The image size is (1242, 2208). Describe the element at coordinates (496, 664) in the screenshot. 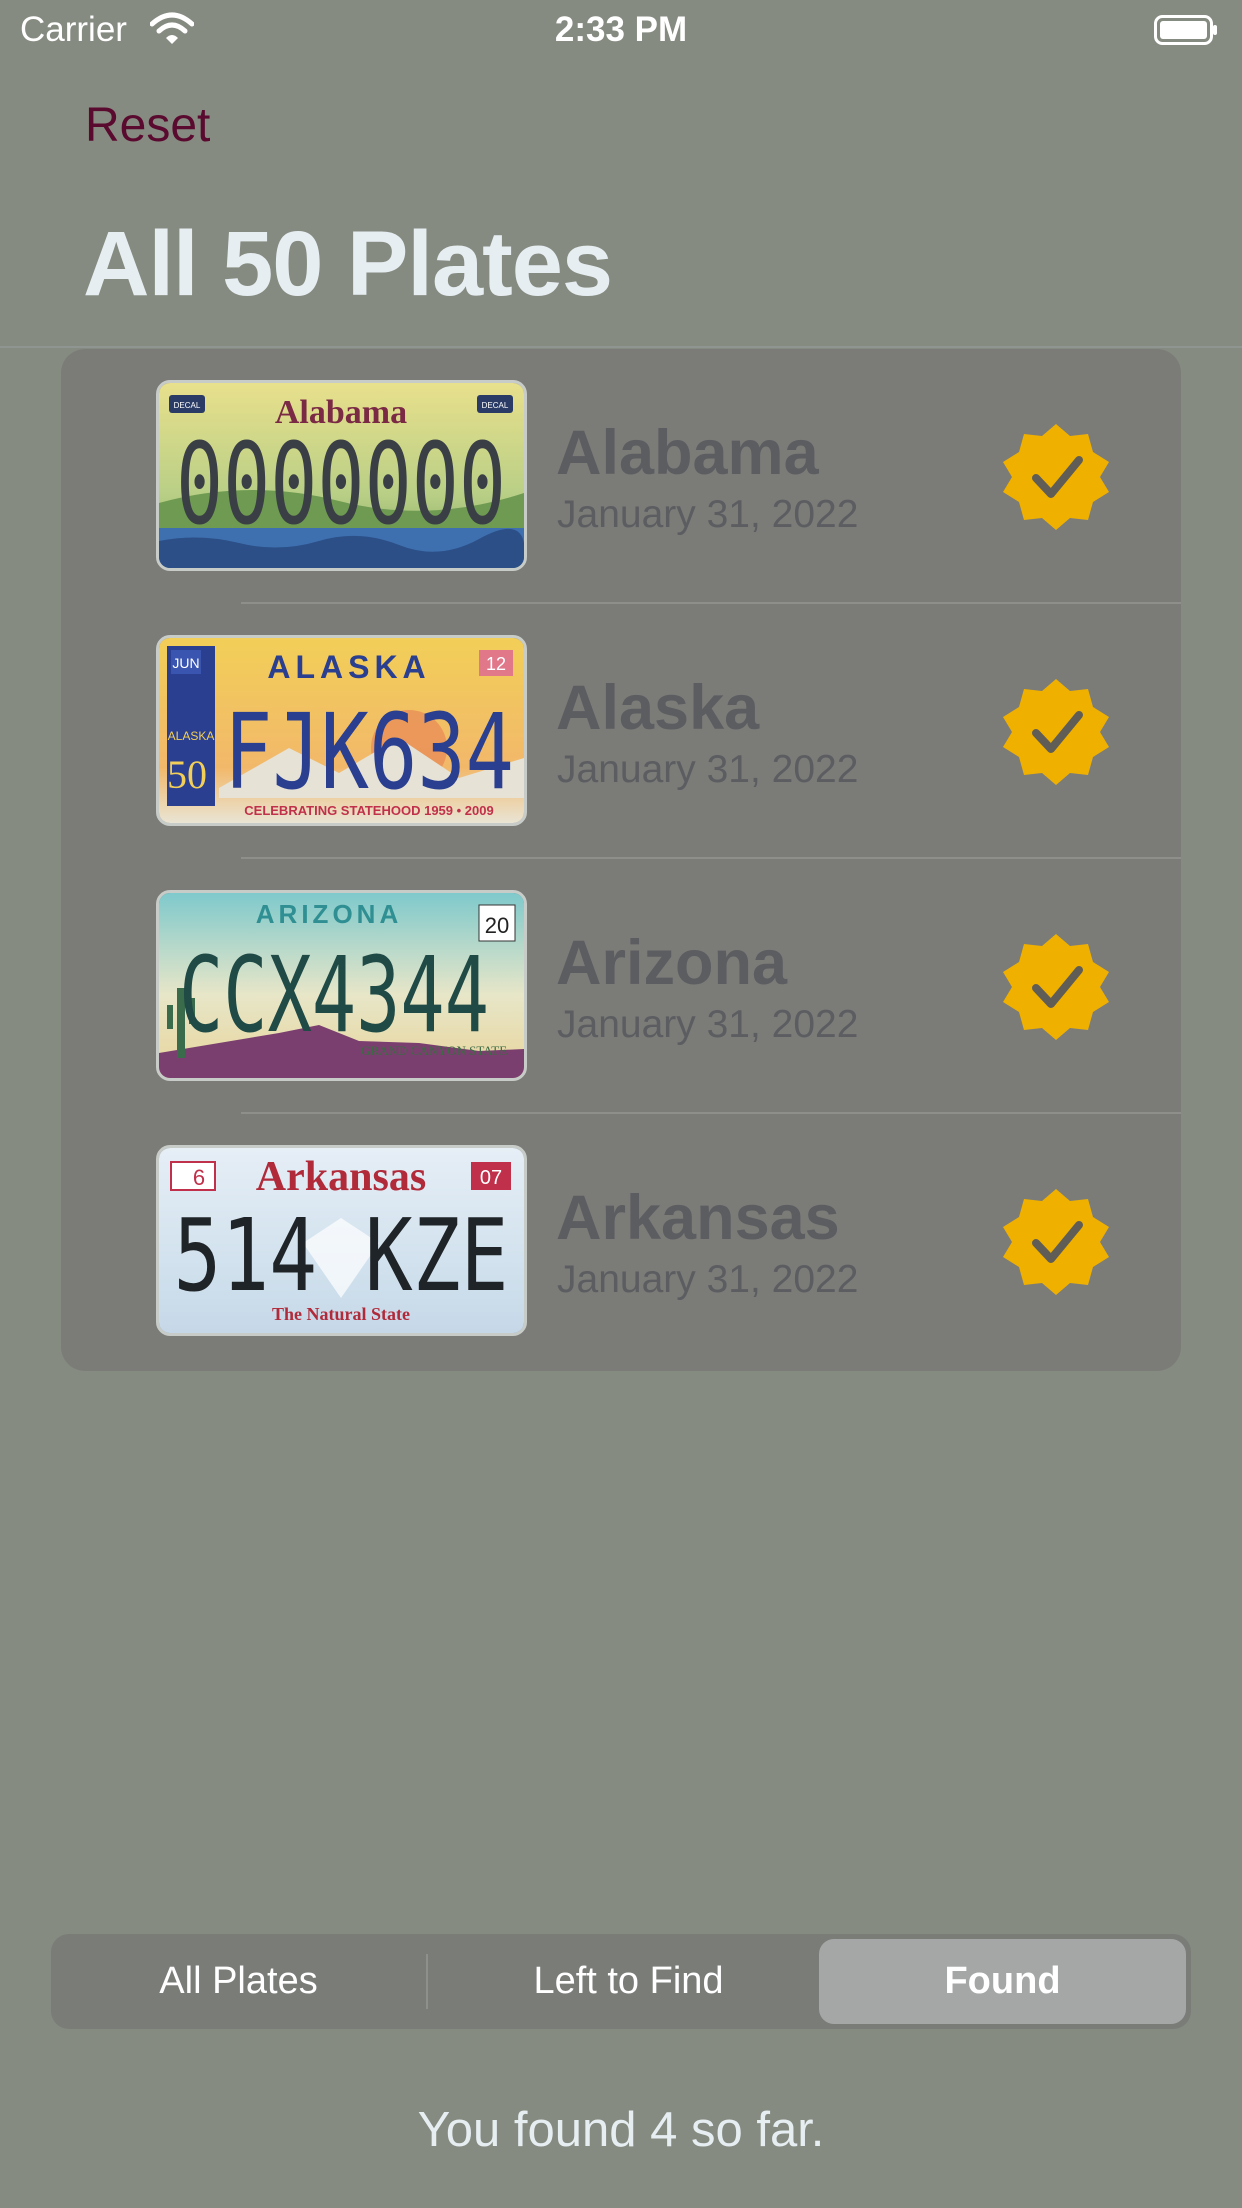

I see `plate-corner-right: 12` at that location.